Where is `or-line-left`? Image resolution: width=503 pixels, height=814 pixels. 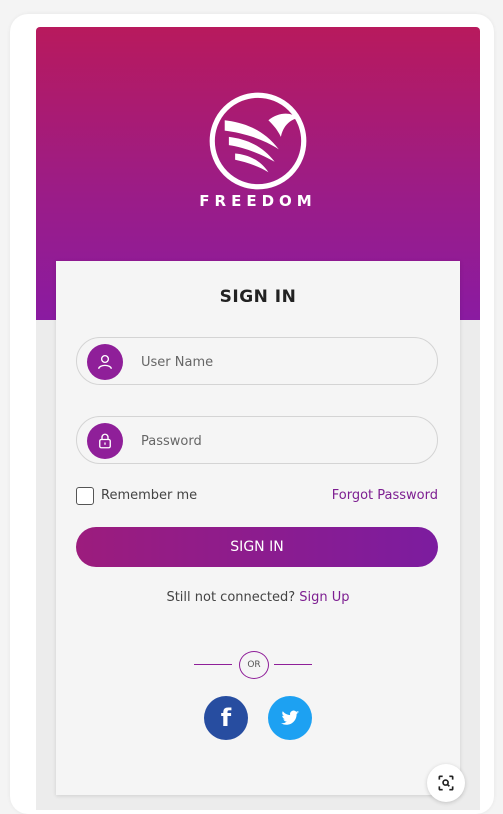
or-line-left is located at coordinates (213, 664).